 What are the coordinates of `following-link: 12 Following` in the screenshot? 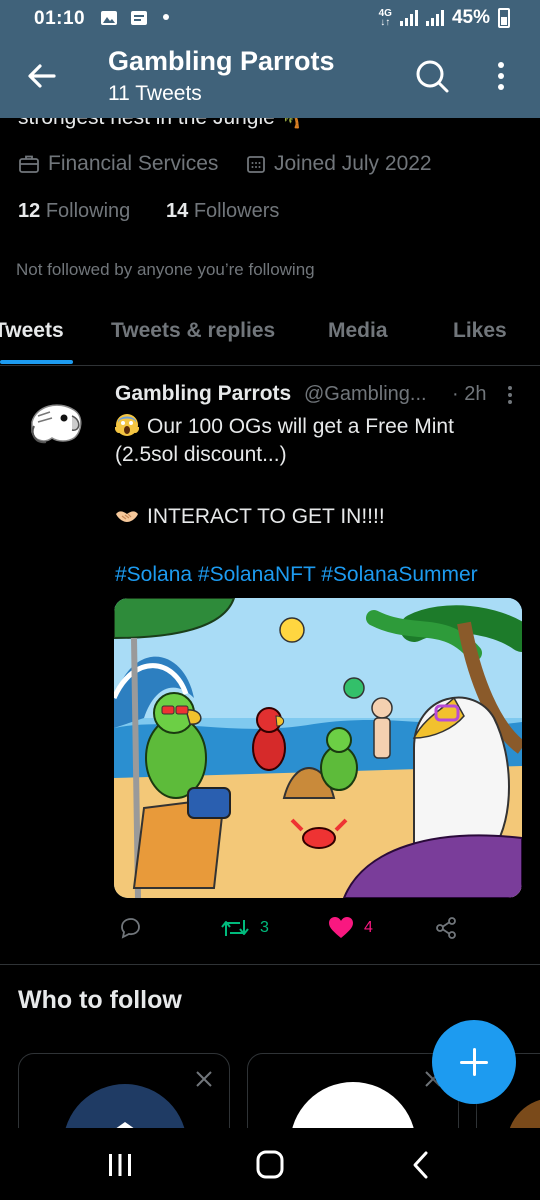 It's located at (74, 211).